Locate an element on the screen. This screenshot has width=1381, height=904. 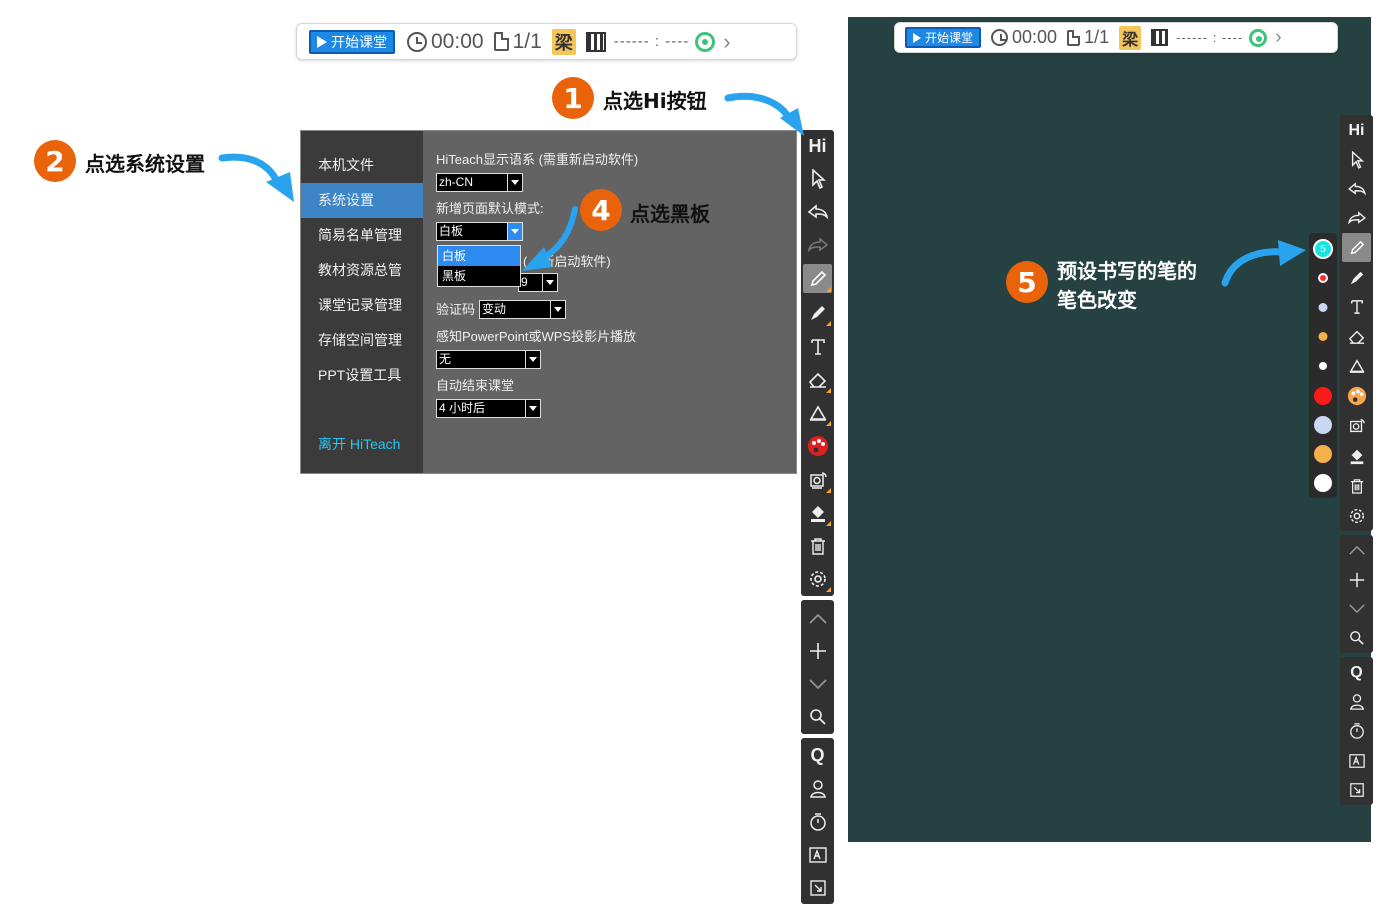
color-swatch-selected: 5 is located at coordinates (1323, 249).